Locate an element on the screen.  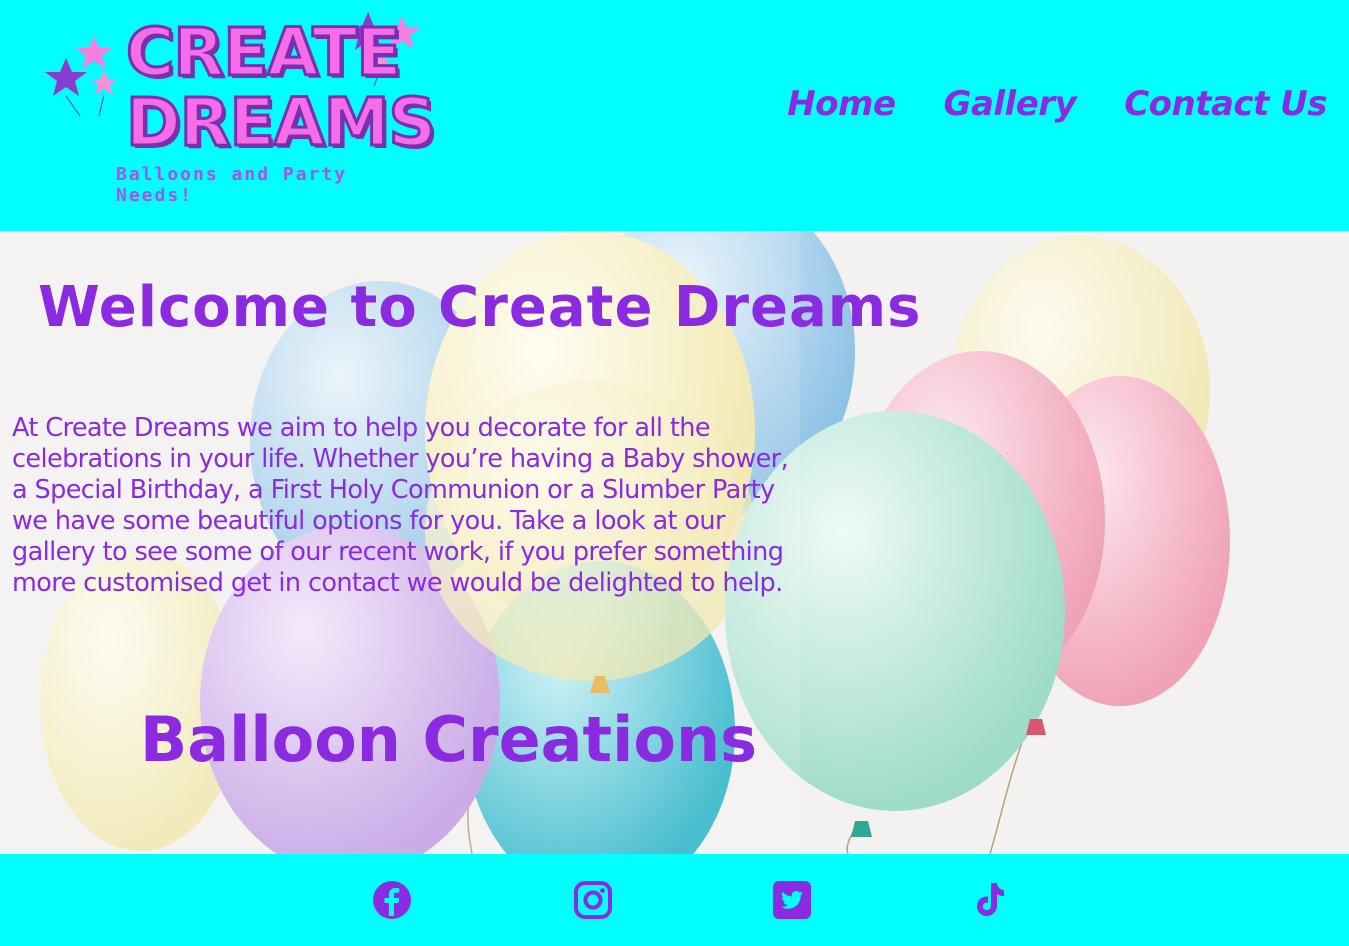
nav-gallery: Gallery is located at coordinates (1010, 104).